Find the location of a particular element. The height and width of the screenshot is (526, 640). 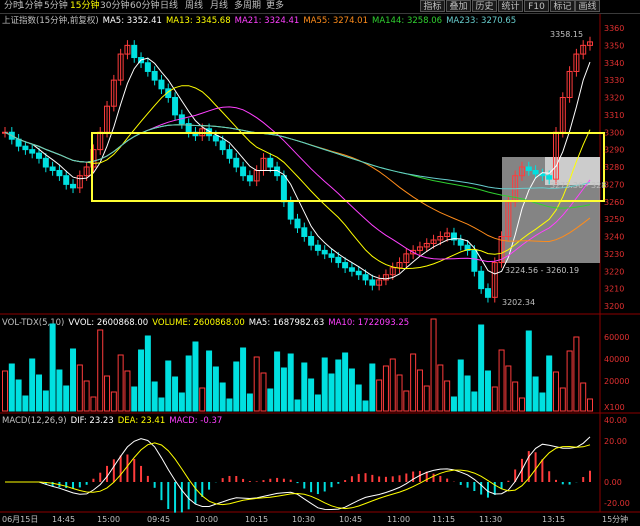

price-tick: 3280 is located at coordinates (614, 167).